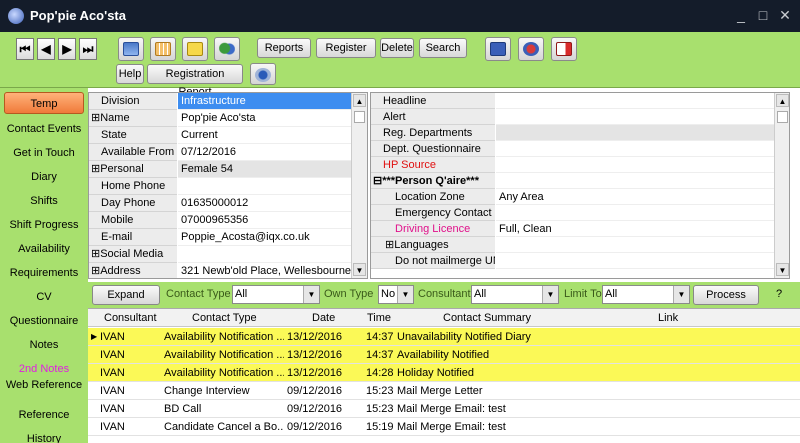 This screenshot has height=443, width=800. What do you see at coordinates (130, 318) in the screenshot?
I see `column-header-consultant: Consultant` at bounding box center [130, 318].